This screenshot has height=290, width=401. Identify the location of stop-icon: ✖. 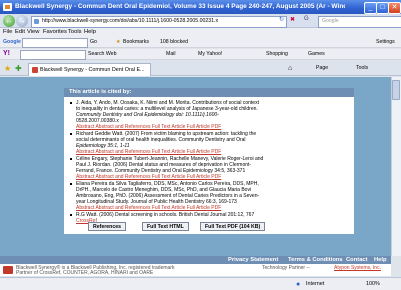
(292, 19).